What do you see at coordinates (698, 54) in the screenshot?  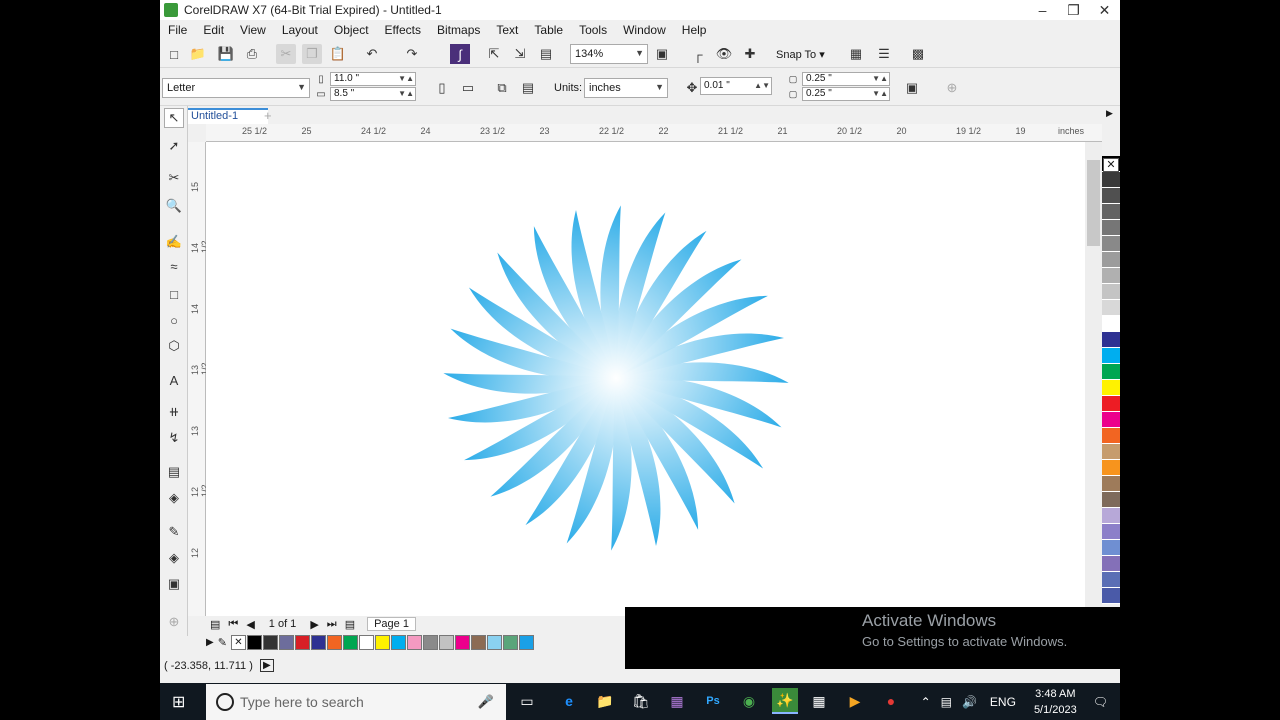 I see `show-rulers-icon: ┌` at bounding box center [698, 54].